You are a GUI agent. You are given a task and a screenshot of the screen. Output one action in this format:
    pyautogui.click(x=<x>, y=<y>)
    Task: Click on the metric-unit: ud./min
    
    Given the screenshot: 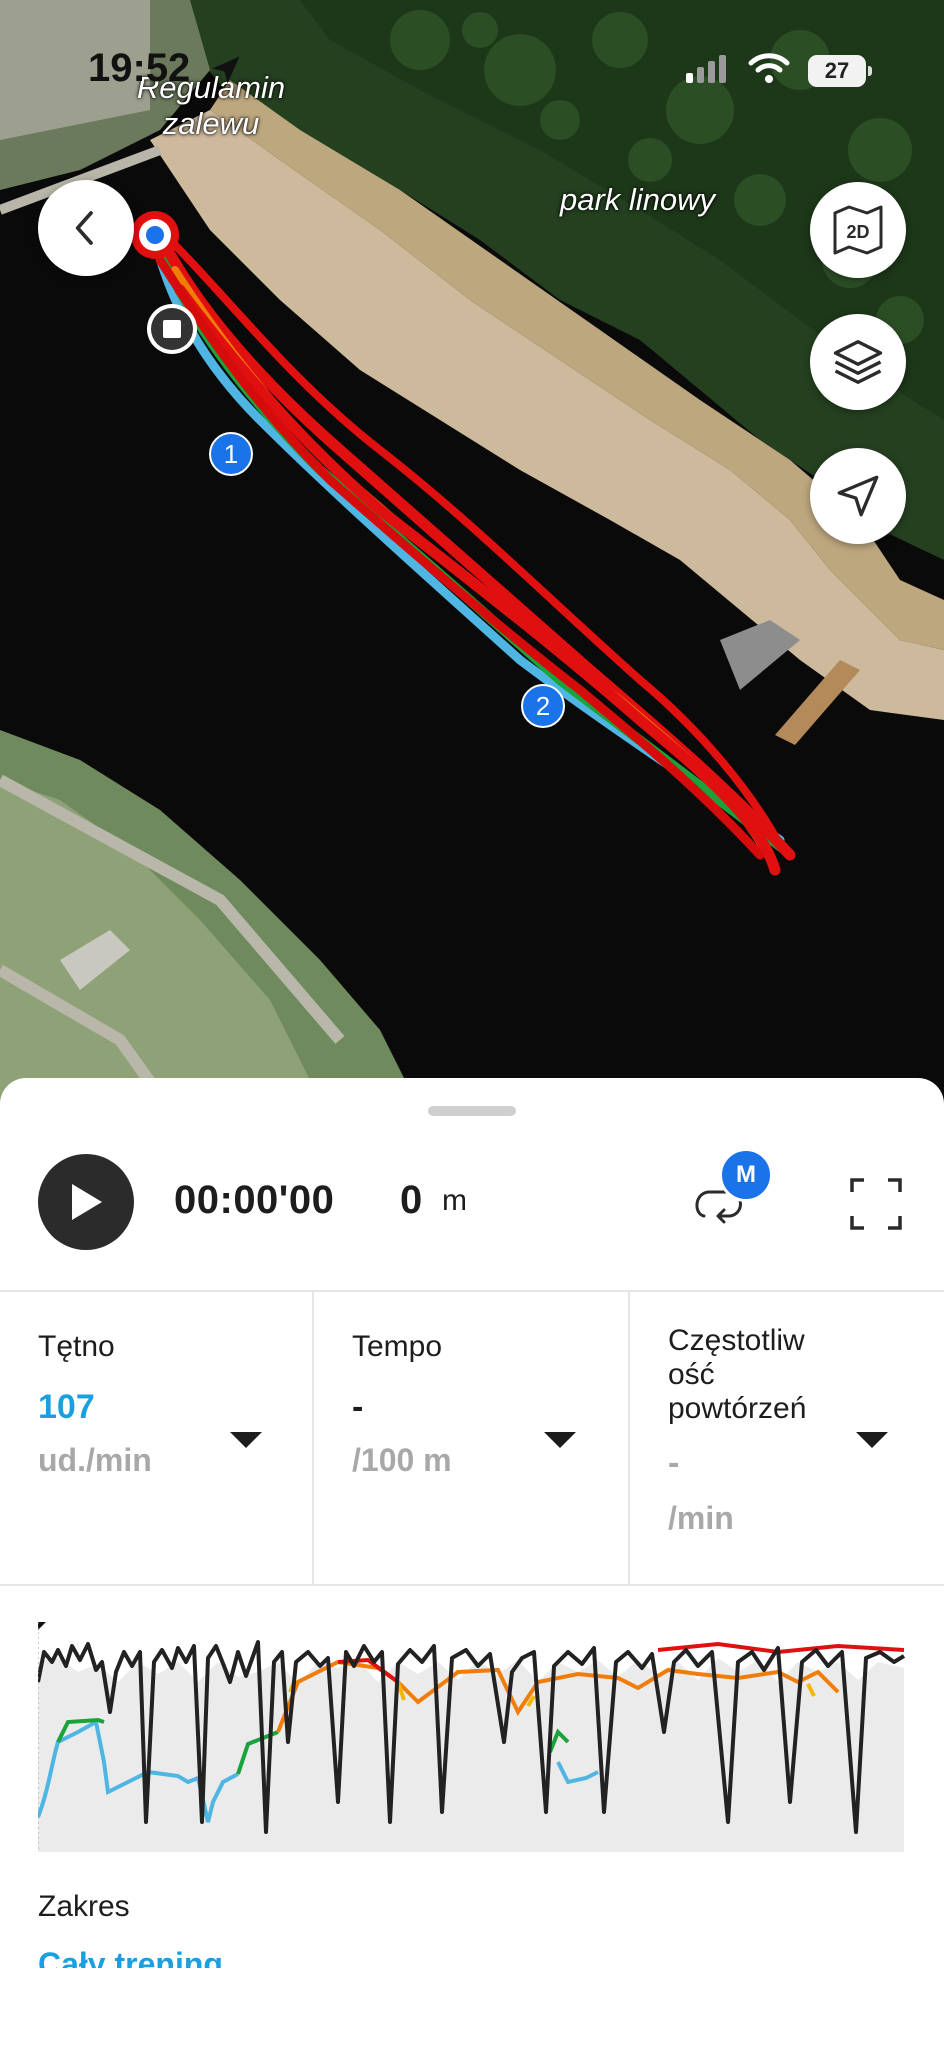 What is the action you would take?
    pyautogui.click(x=95, y=1460)
    